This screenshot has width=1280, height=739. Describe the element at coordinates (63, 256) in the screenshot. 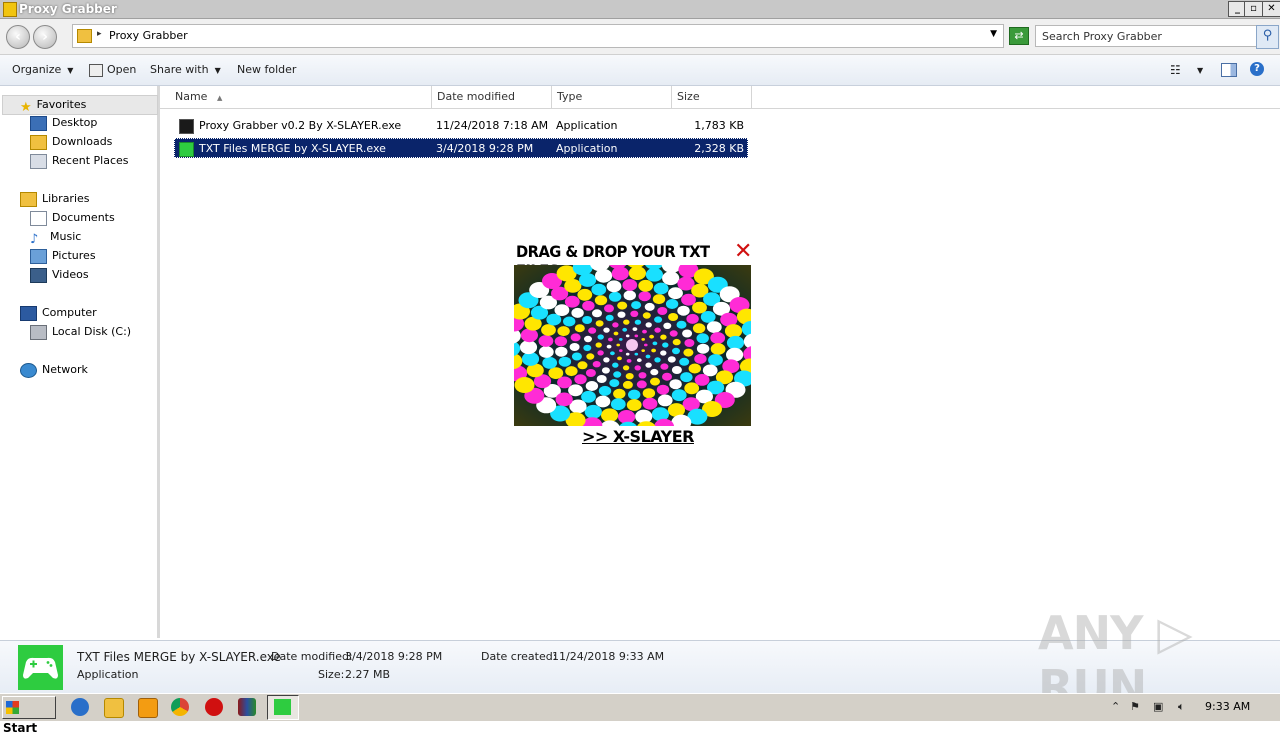

I see `nav-pictures: Pictures` at that location.